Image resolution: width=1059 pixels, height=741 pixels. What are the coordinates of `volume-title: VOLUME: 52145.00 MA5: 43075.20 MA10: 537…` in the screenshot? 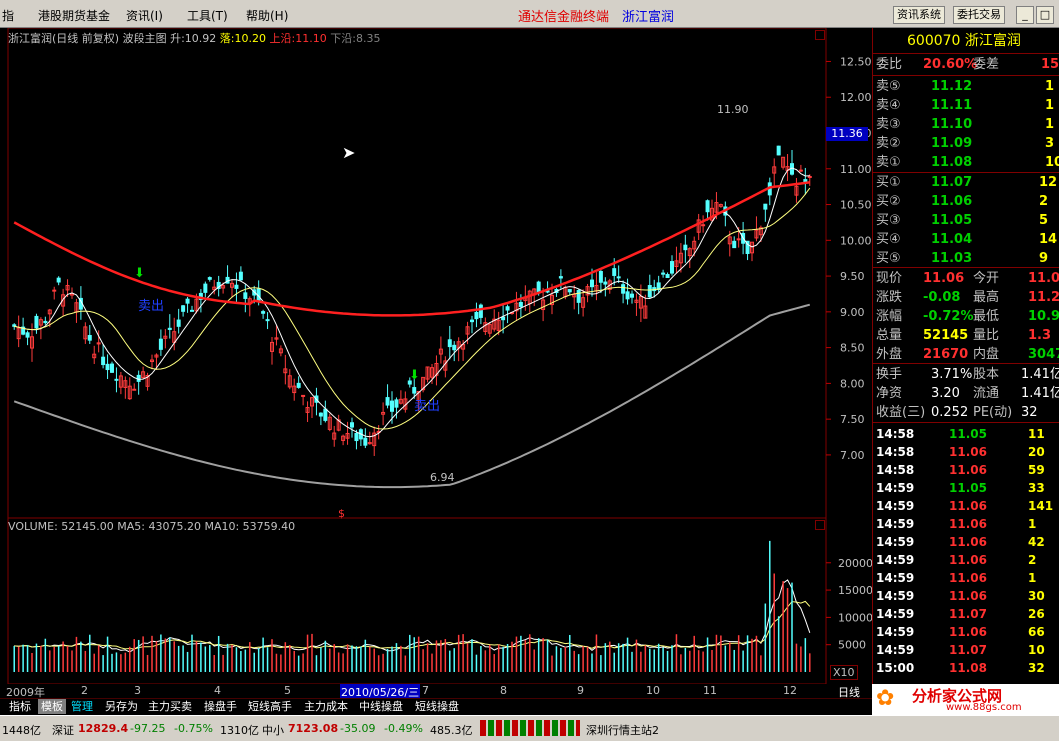 It's located at (152, 526).